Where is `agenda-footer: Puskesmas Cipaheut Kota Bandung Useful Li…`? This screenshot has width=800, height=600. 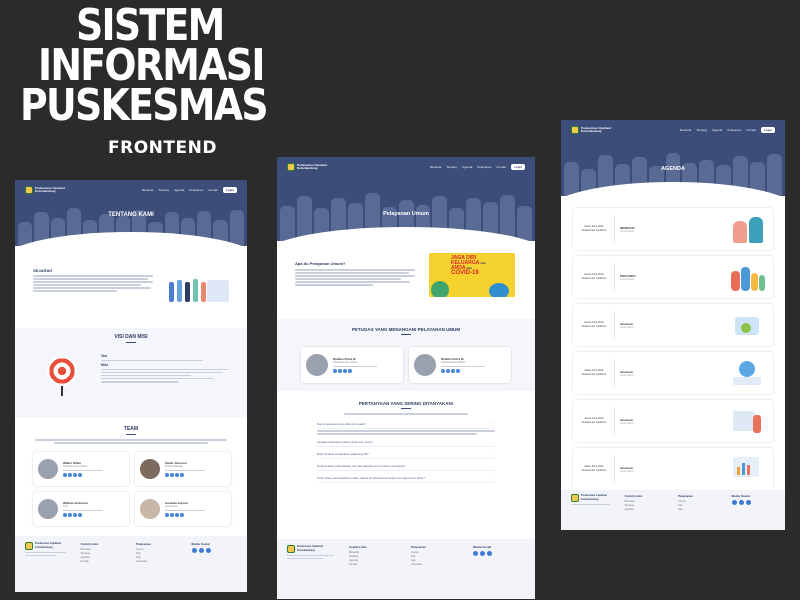
agenda-footer: Puskesmas Cipaheut Kota Bandung Useful Li… is located at coordinates (673, 510).